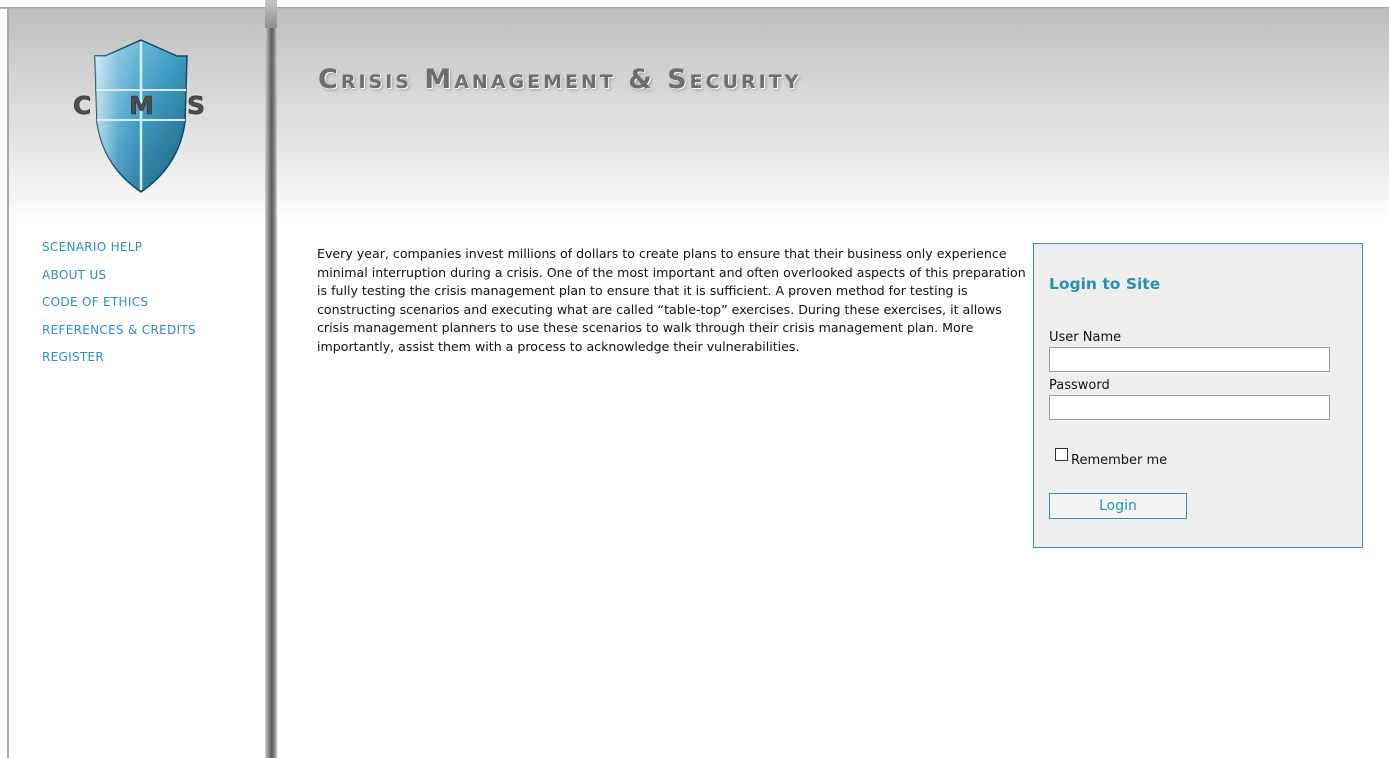 Image resolution: width=1389 pixels, height=758 pixels. What do you see at coordinates (1189, 359) in the screenshot?
I see `username-input` at bounding box center [1189, 359].